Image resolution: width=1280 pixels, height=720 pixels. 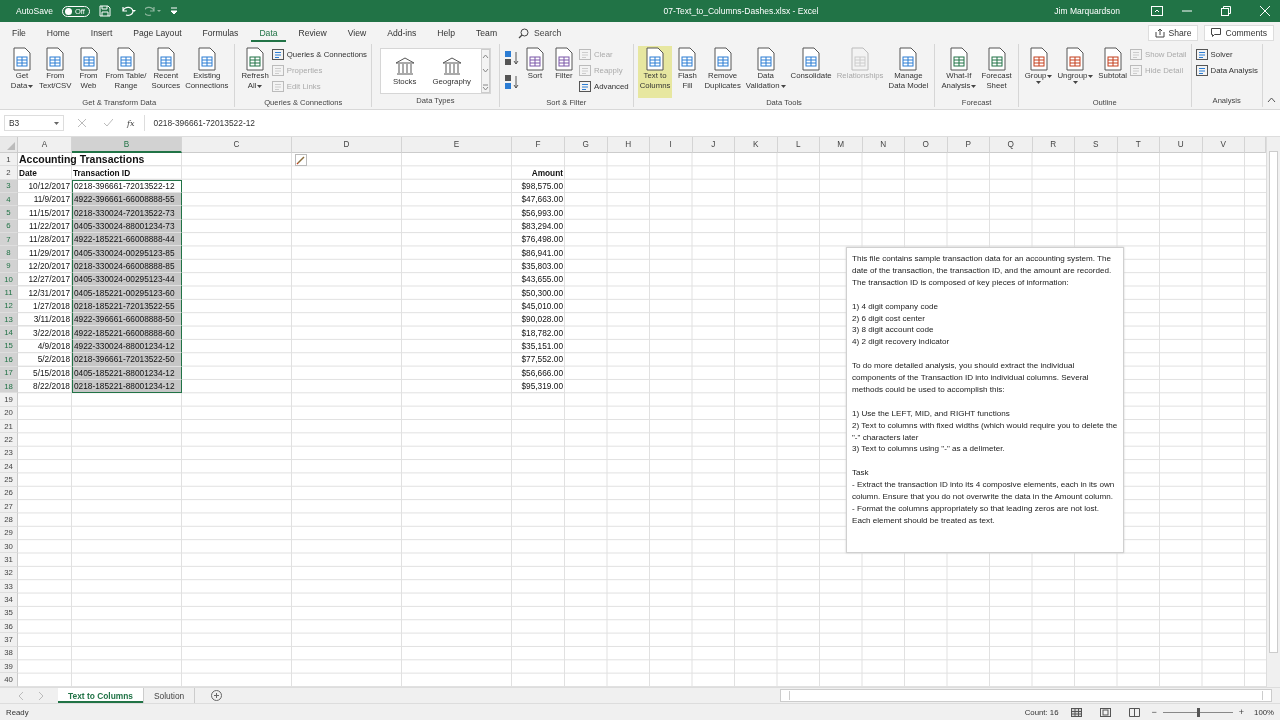 I want to click on column-header: T, so click(x=1138, y=145).